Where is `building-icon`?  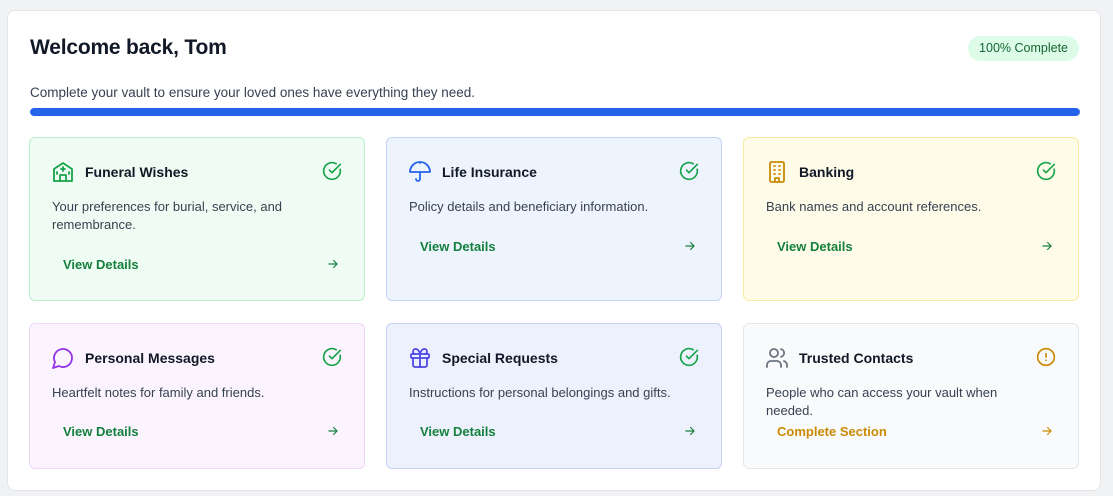
building-icon is located at coordinates (63, 172).